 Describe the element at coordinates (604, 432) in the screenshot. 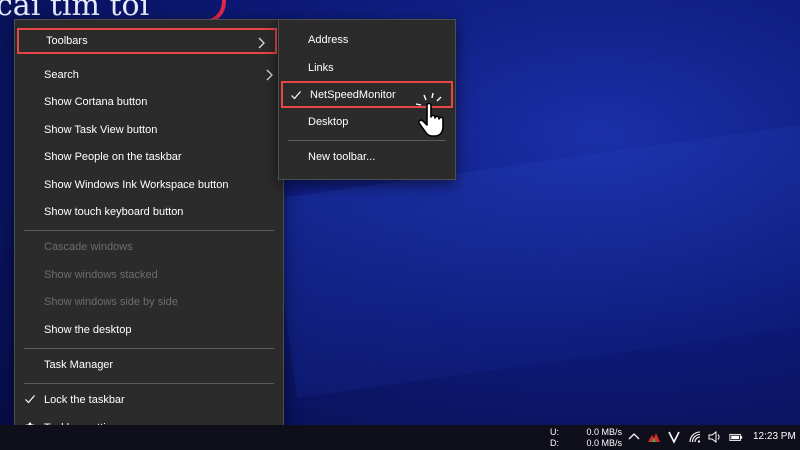

I see `upload-speed: 0.0 MB/s` at that location.